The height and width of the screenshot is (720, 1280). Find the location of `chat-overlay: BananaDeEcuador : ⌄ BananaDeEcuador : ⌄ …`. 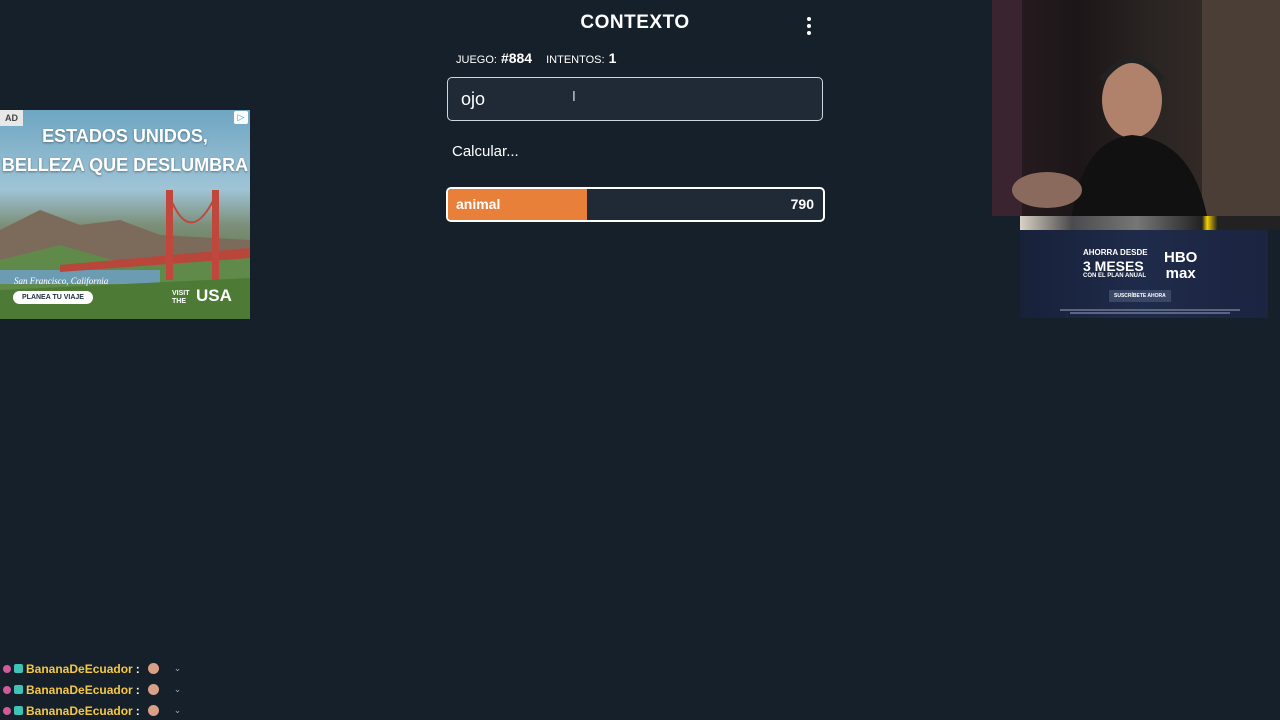

chat-overlay: BananaDeEcuador : ⌄ BananaDeEcuador : ⌄ … is located at coordinates (133, 689).